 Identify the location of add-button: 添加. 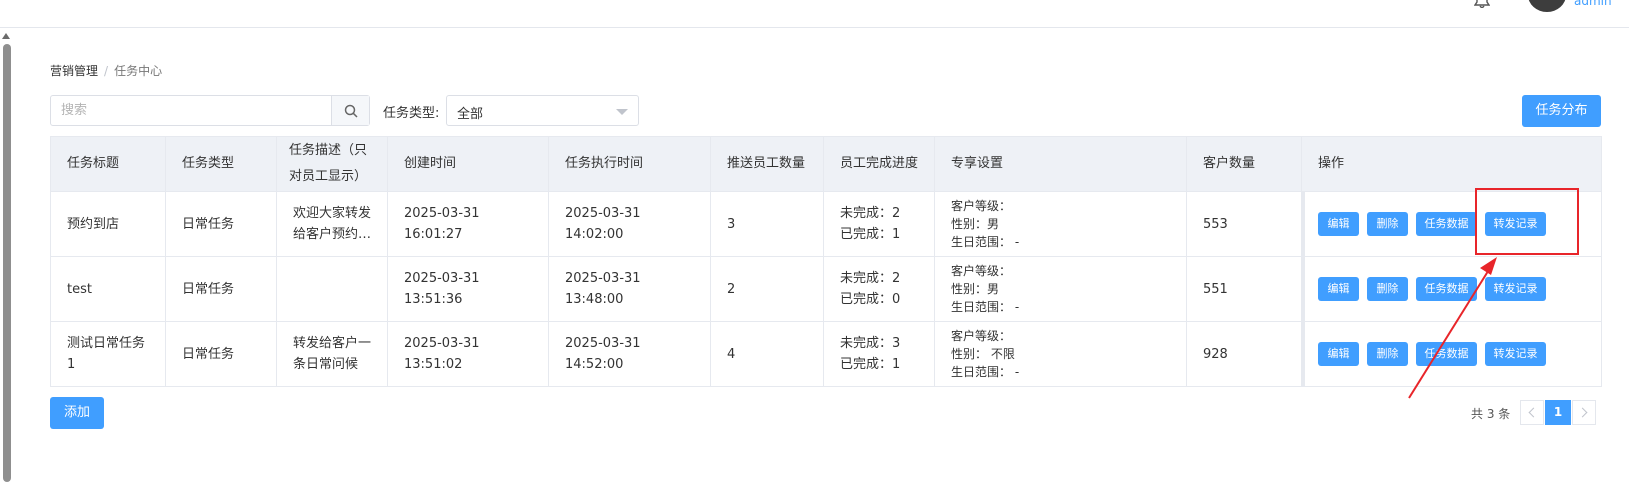
(77, 413).